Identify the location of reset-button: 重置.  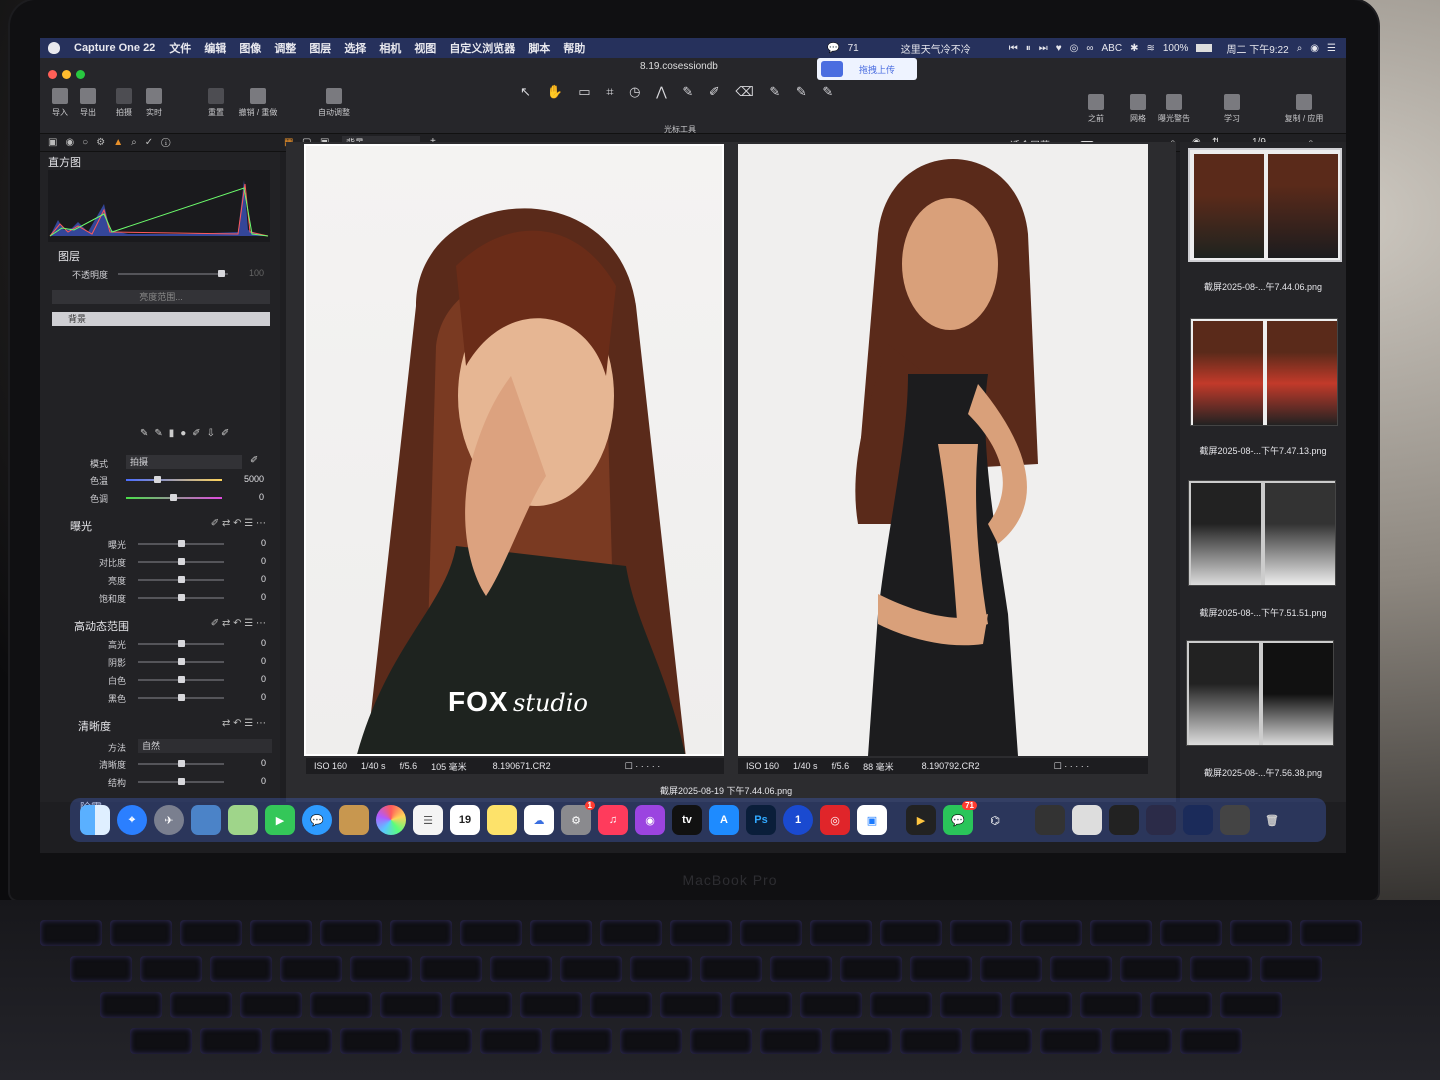
(216, 103).